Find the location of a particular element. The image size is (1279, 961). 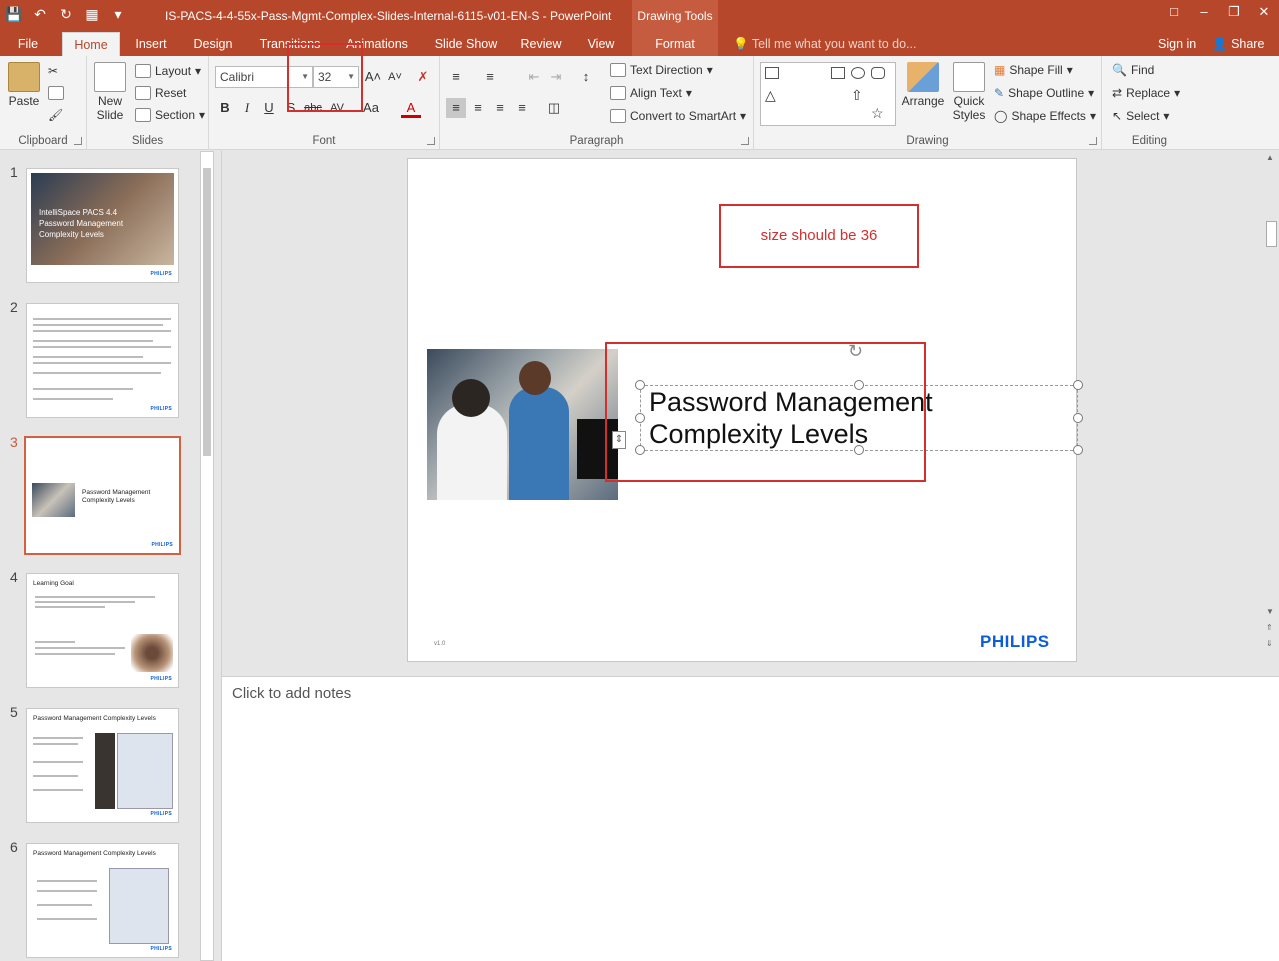

format-painter-button: 🖌 is located at coordinates (55, 115).